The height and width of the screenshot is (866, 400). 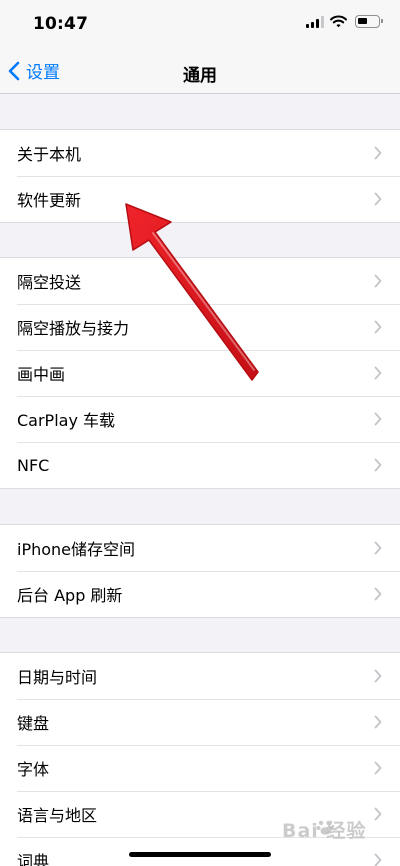 I want to click on row-software-update: 软件更新, so click(x=200, y=199).